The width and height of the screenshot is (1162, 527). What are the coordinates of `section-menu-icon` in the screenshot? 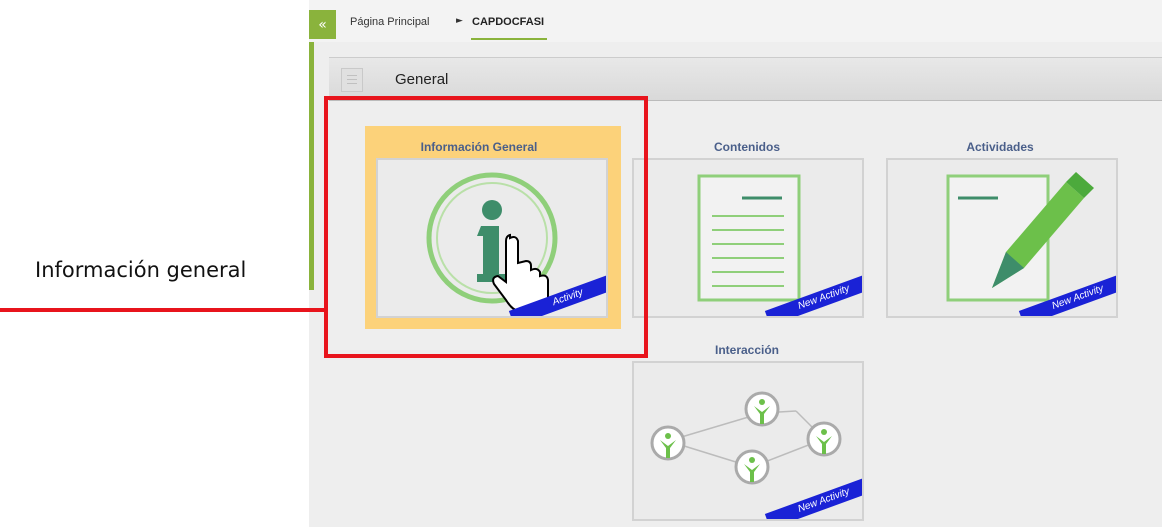 It's located at (352, 80).